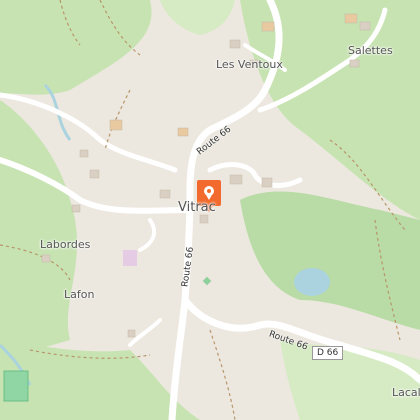 The height and width of the screenshot is (420, 420). I want to click on pin-icon-hole, so click(209, 191).